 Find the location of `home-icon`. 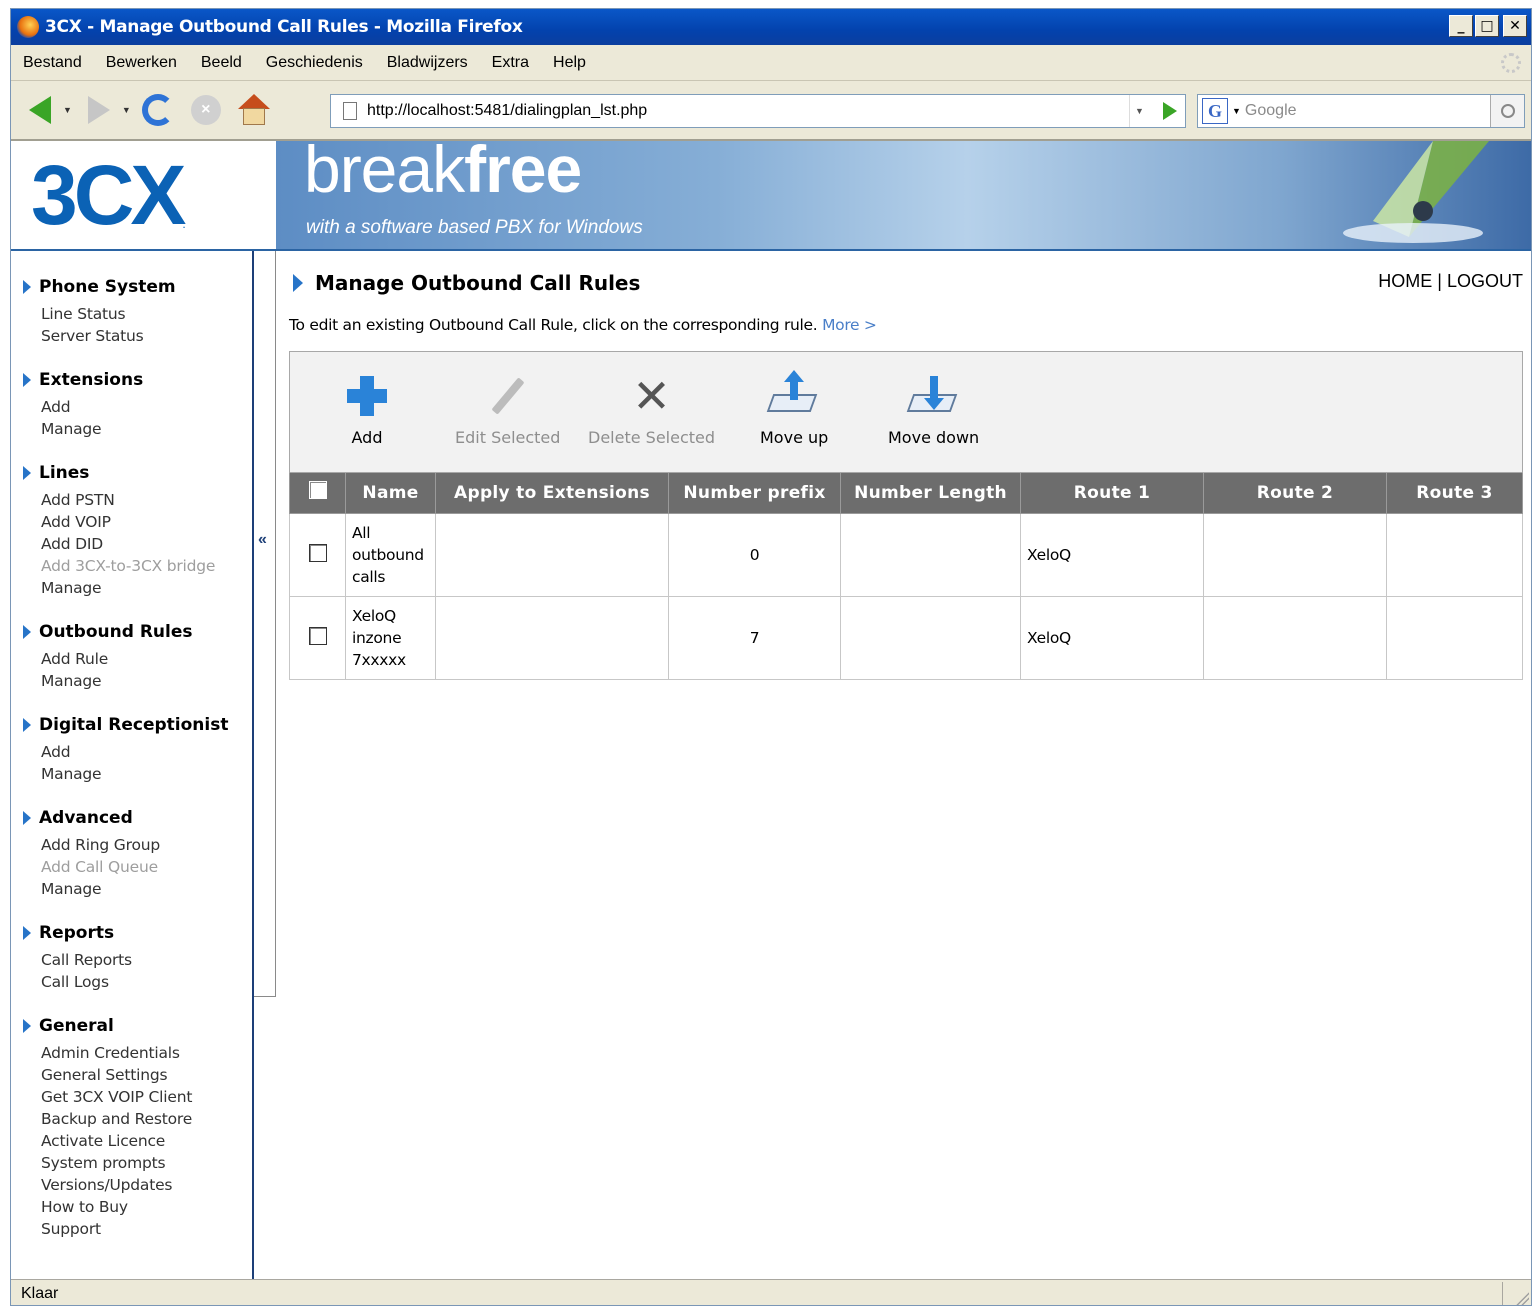

home-icon is located at coordinates (253, 110).